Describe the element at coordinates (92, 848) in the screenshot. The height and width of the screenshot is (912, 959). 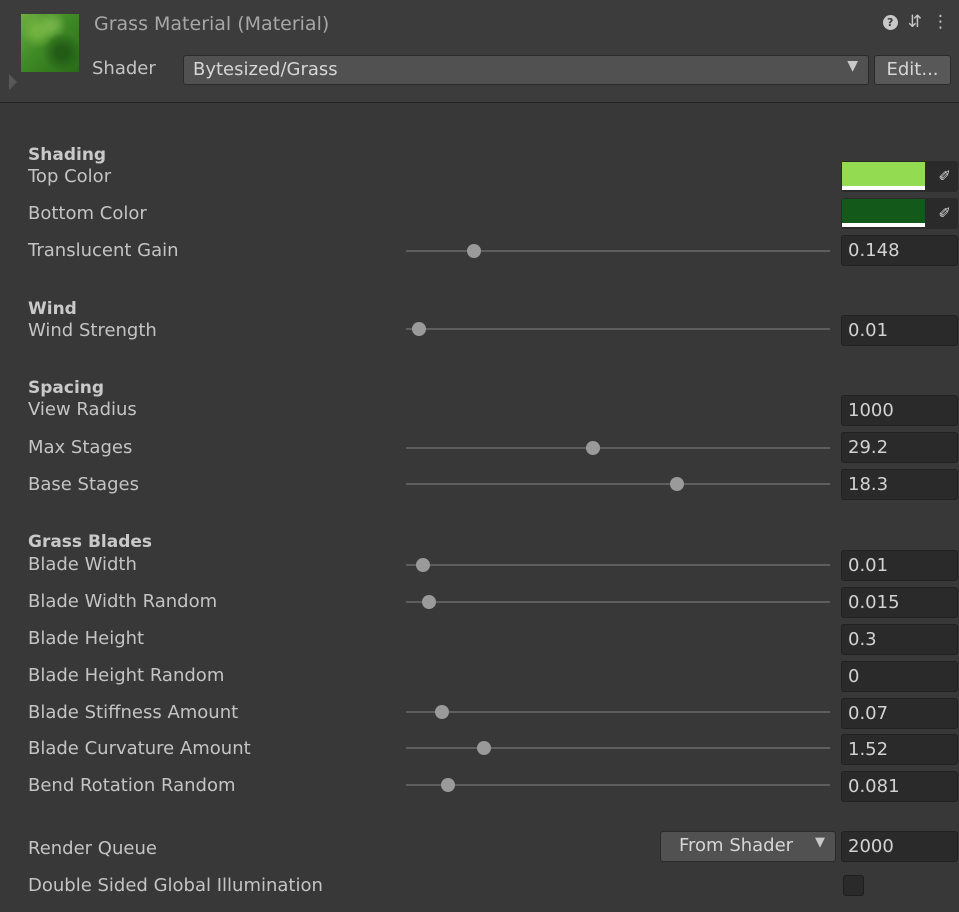
I see `render-queue-label: Render Queue` at that location.